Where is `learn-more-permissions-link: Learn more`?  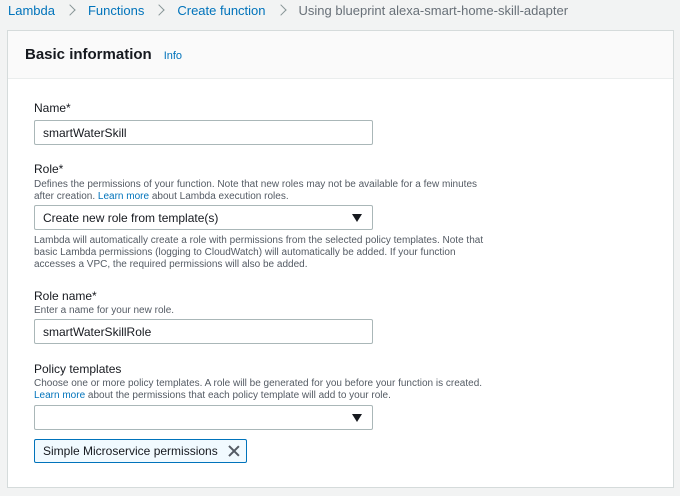 learn-more-permissions-link: Learn more is located at coordinates (59, 395).